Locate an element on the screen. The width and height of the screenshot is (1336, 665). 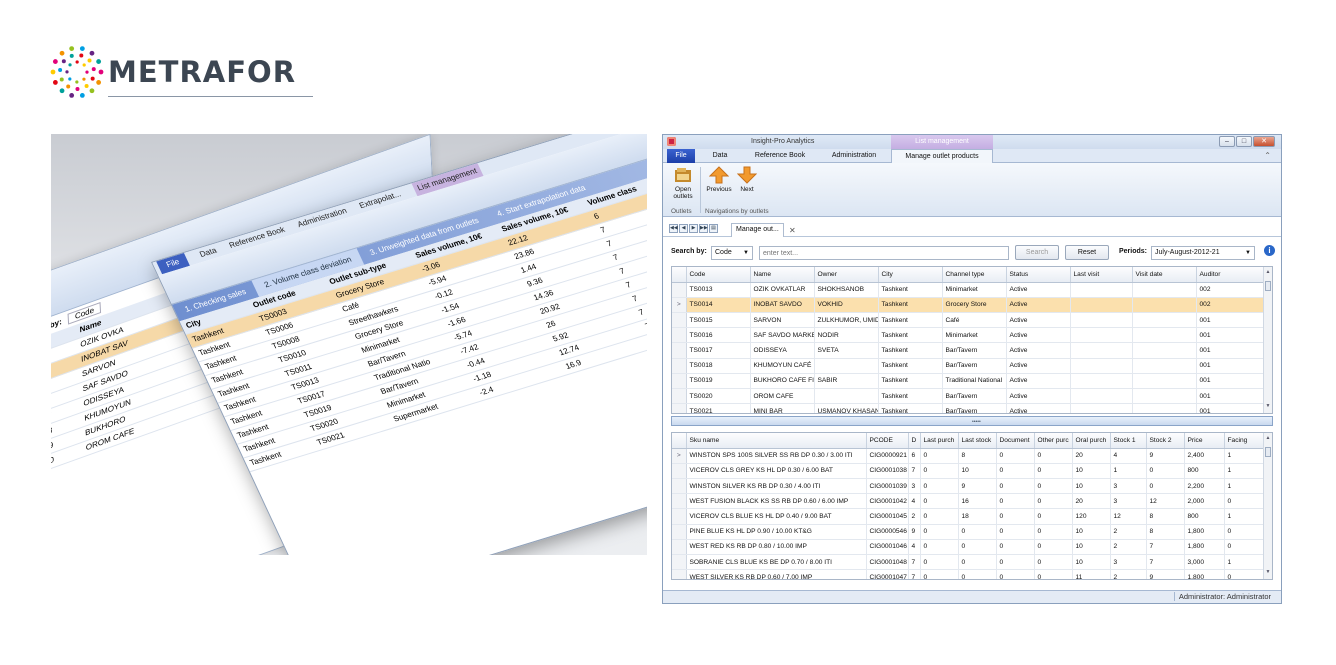
outlet-cell: SHOKHSANOB is located at coordinates (846, 290).